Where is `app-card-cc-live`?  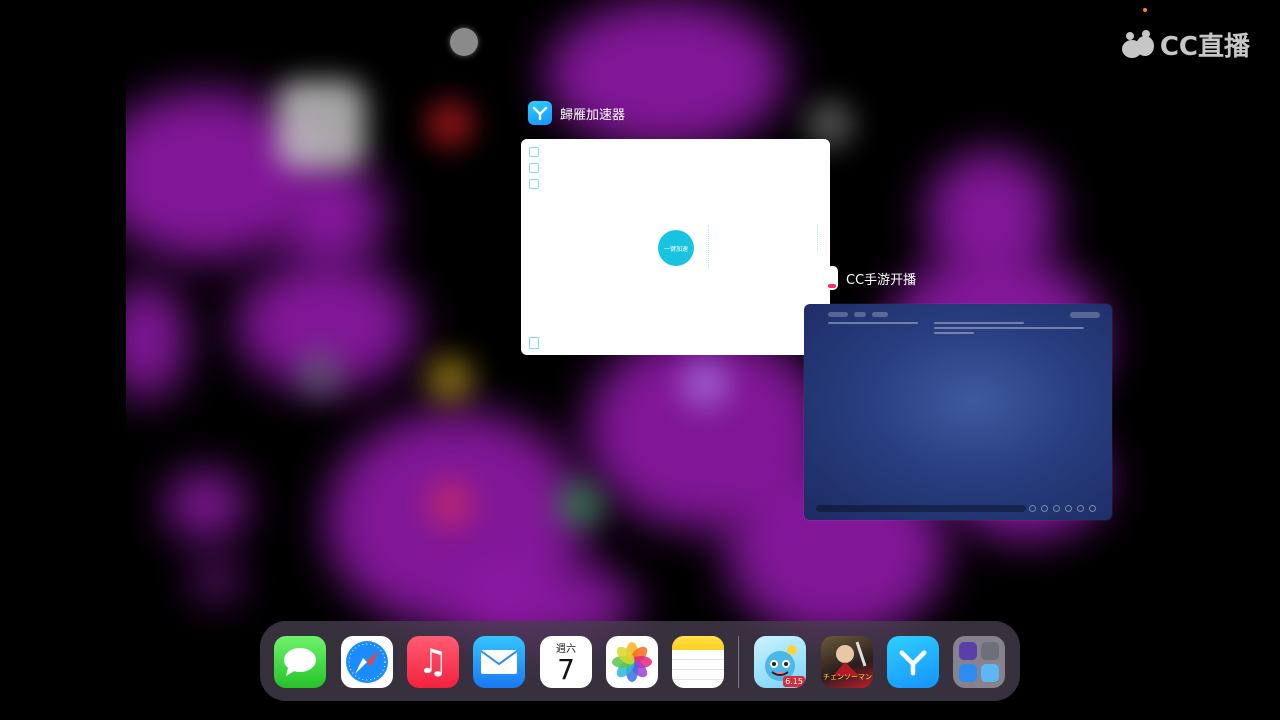
app-card-cc-live is located at coordinates (958, 412).